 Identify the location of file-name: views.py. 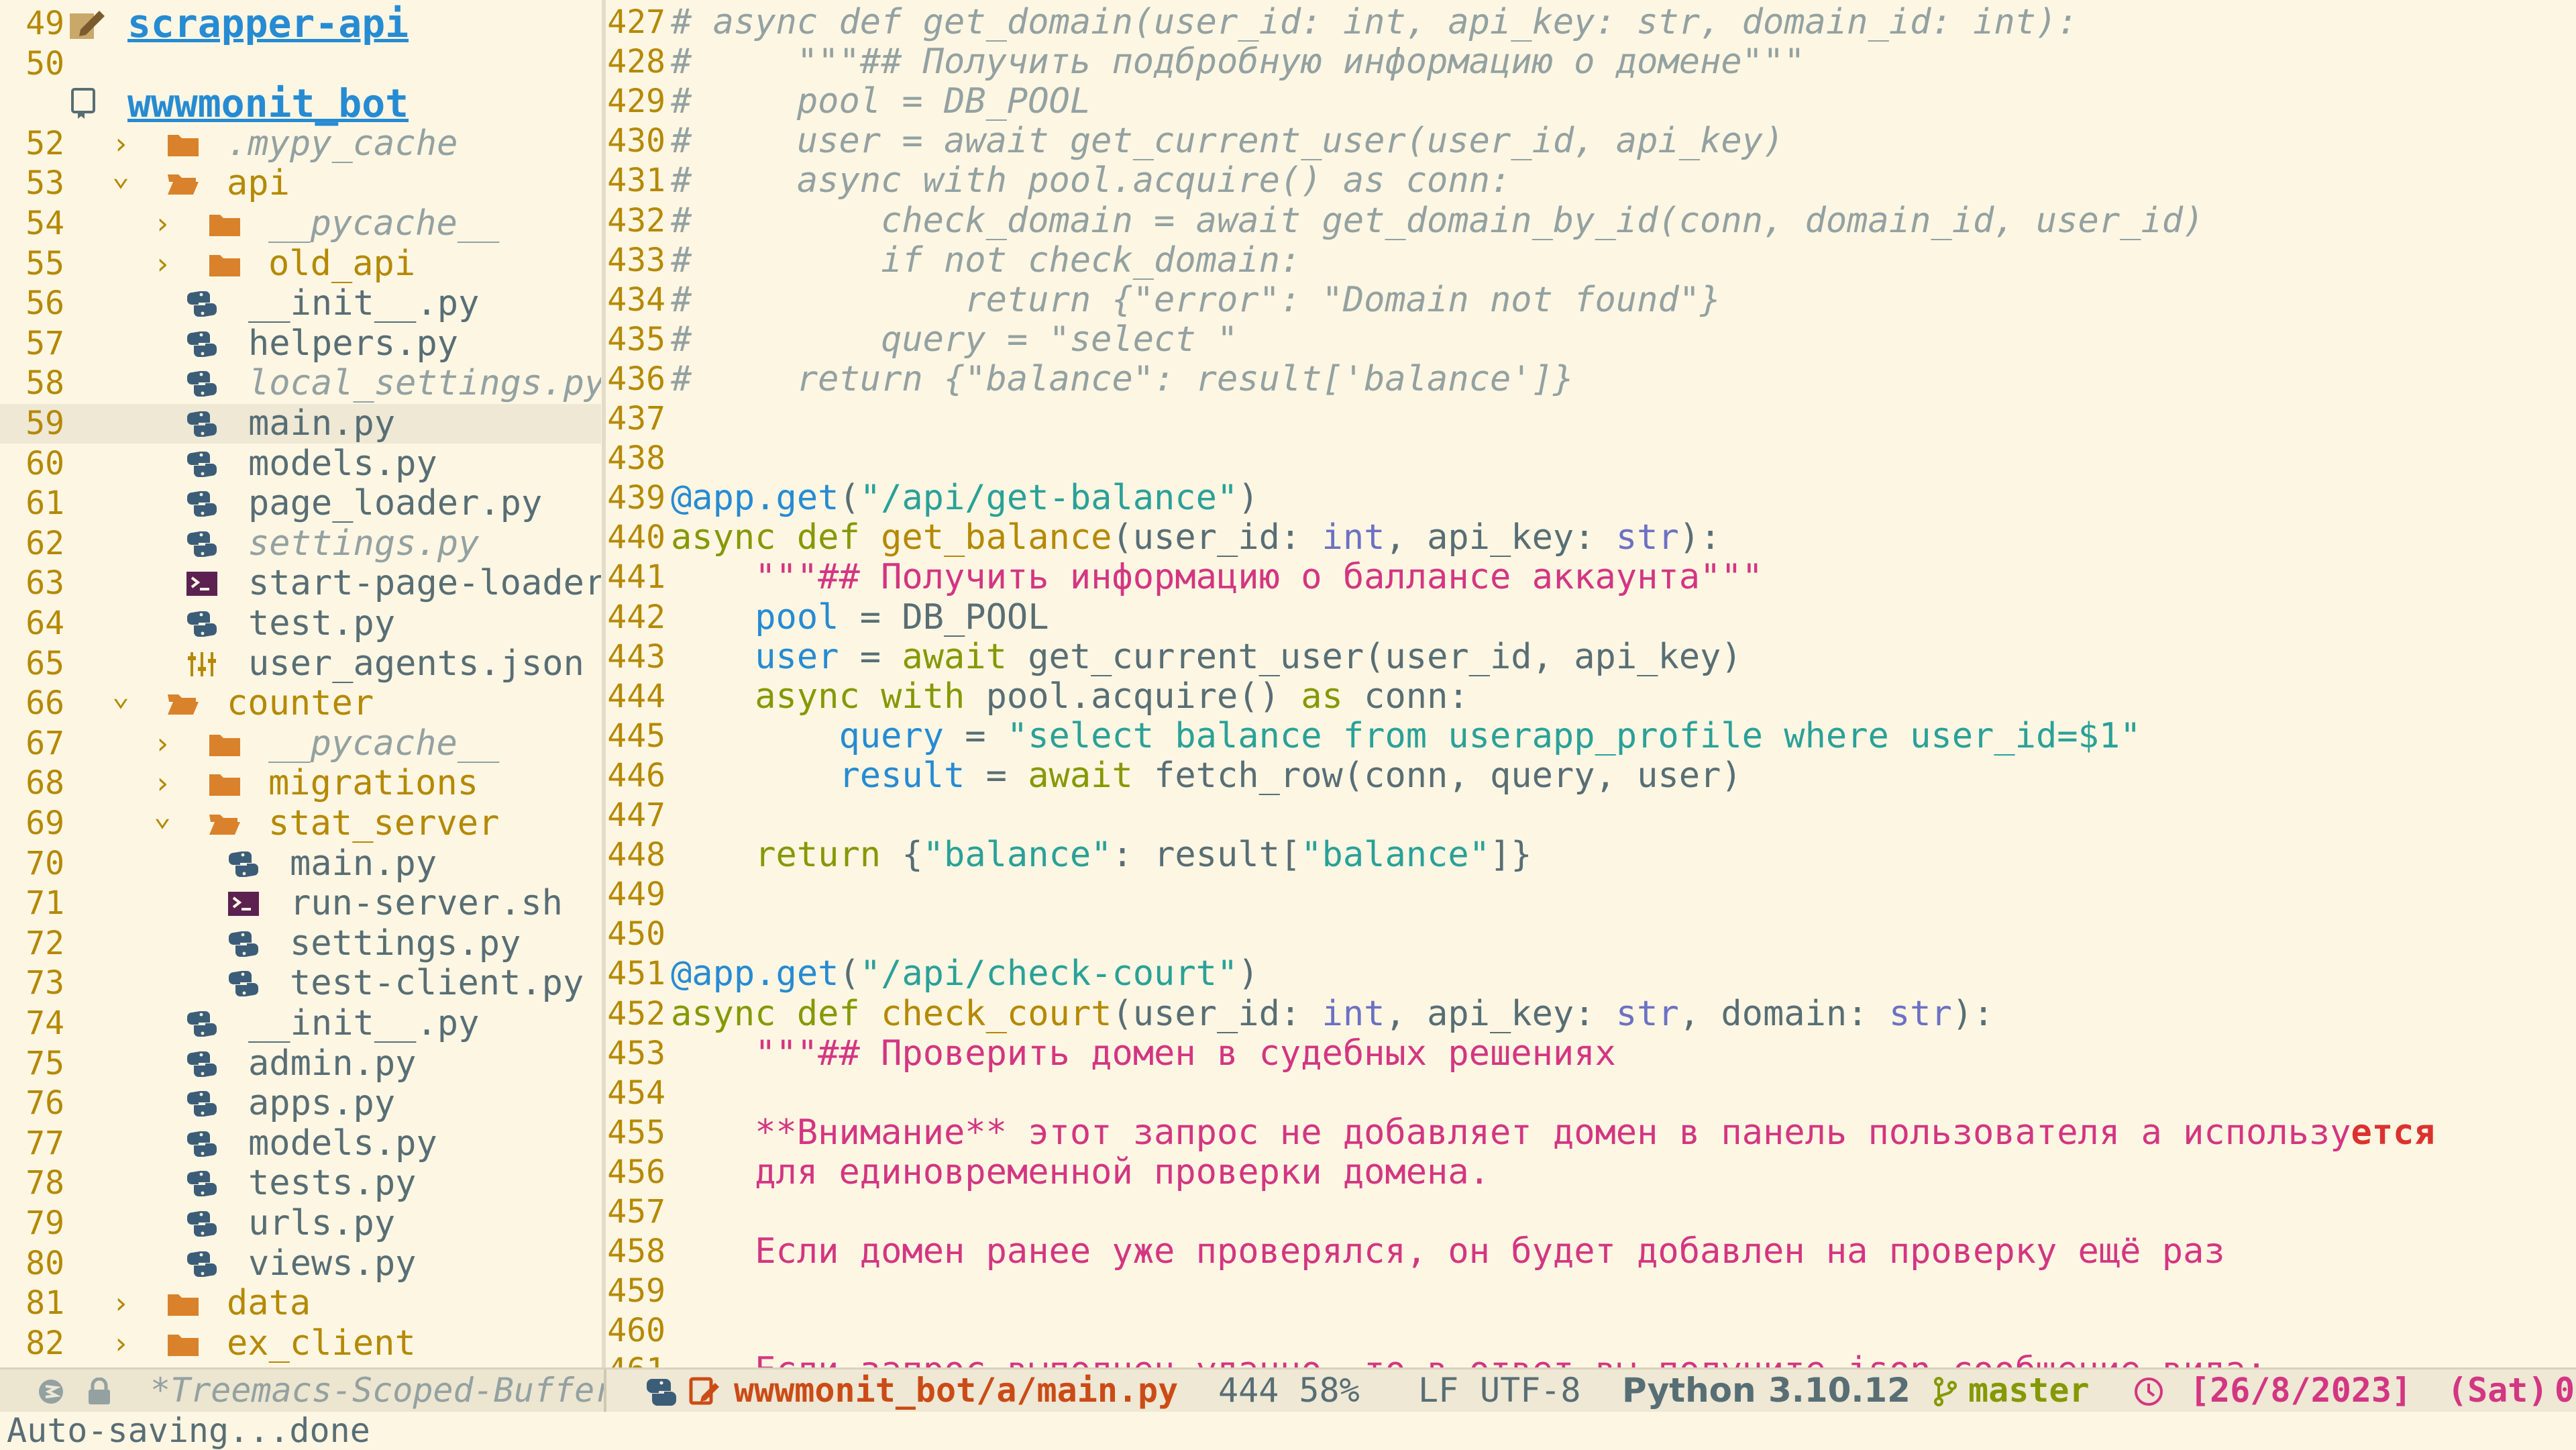
(332, 1264).